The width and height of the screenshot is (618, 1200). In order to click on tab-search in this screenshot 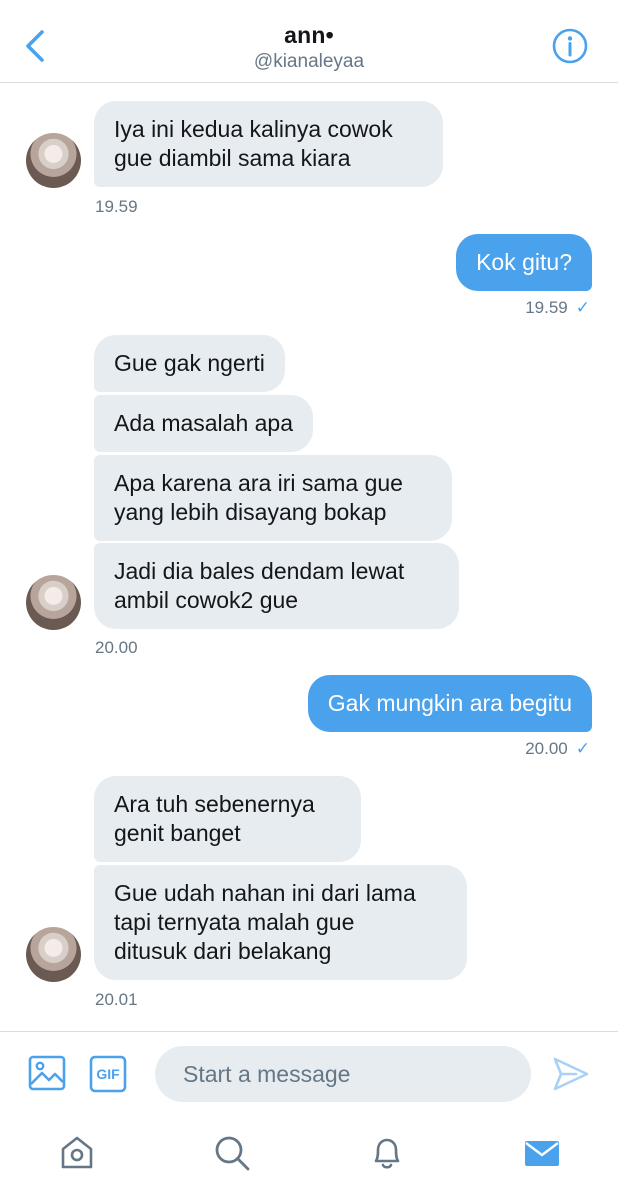, I will do `click(232, 1153)`.